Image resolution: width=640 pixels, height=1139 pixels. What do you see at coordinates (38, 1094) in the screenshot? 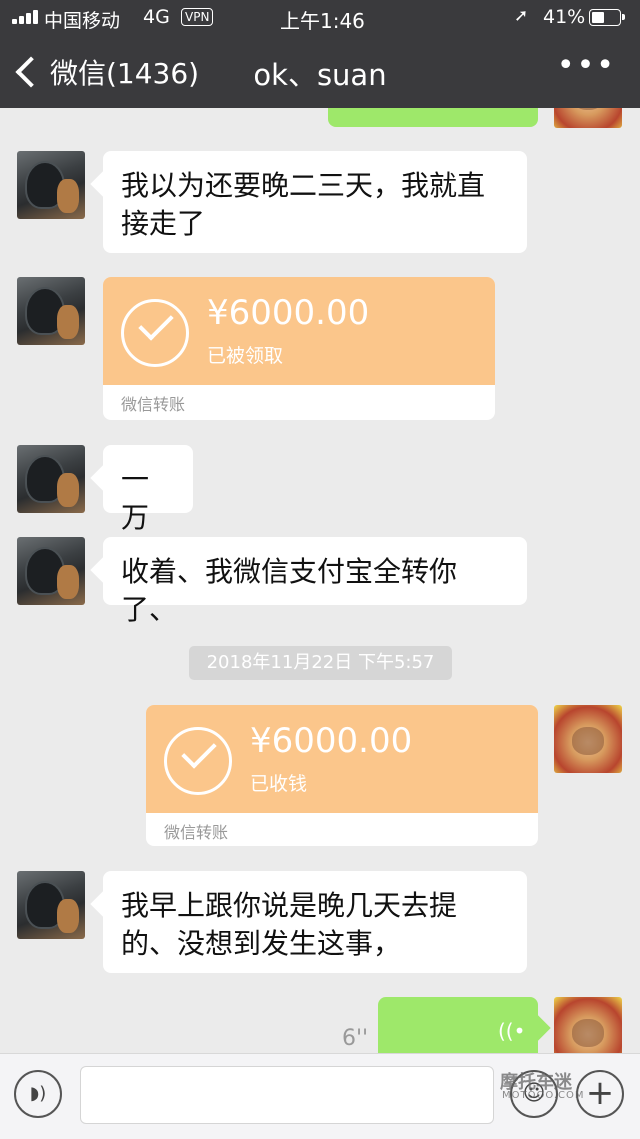
I see `voice-icon: ◗)` at bounding box center [38, 1094].